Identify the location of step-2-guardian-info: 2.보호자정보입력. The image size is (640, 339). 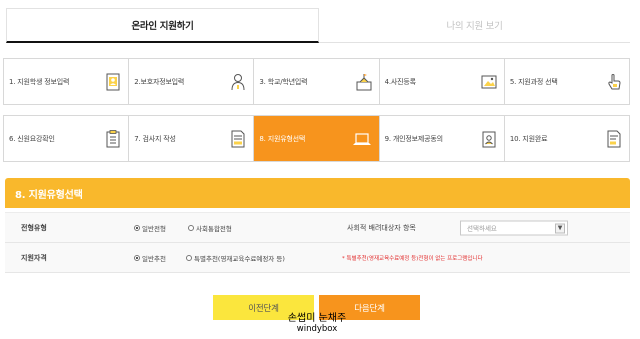
(192, 81).